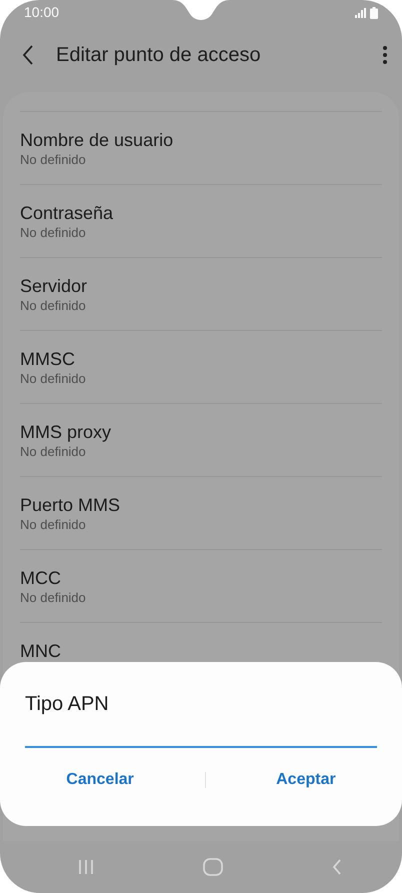 This screenshot has height=893, width=402. I want to click on screen-title: Editar punto de acceso, so click(159, 55).